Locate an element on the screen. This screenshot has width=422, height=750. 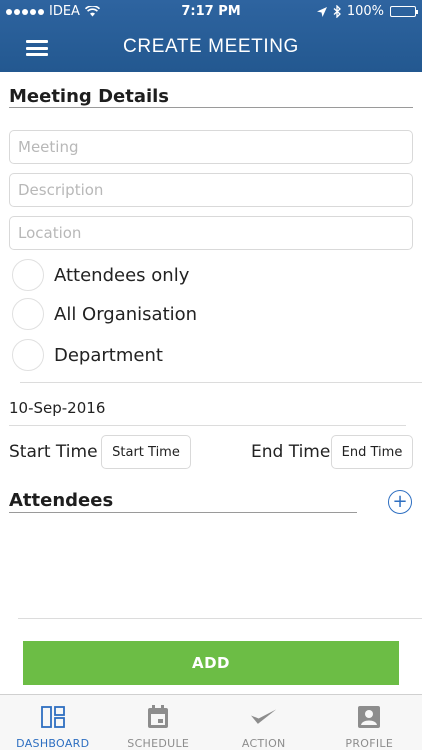
attendees-heading: Attendees is located at coordinates (61, 500).